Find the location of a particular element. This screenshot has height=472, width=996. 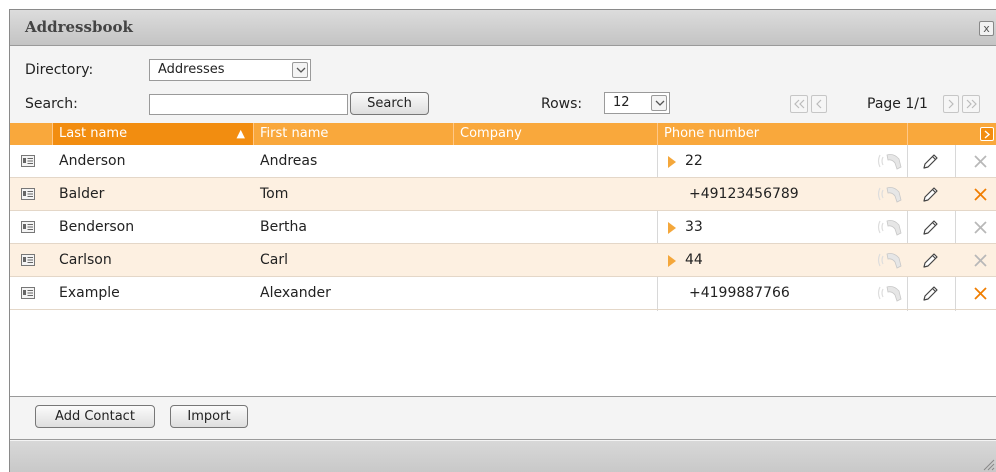

title-bar: Addressbook x is located at coordinates (503, 28).